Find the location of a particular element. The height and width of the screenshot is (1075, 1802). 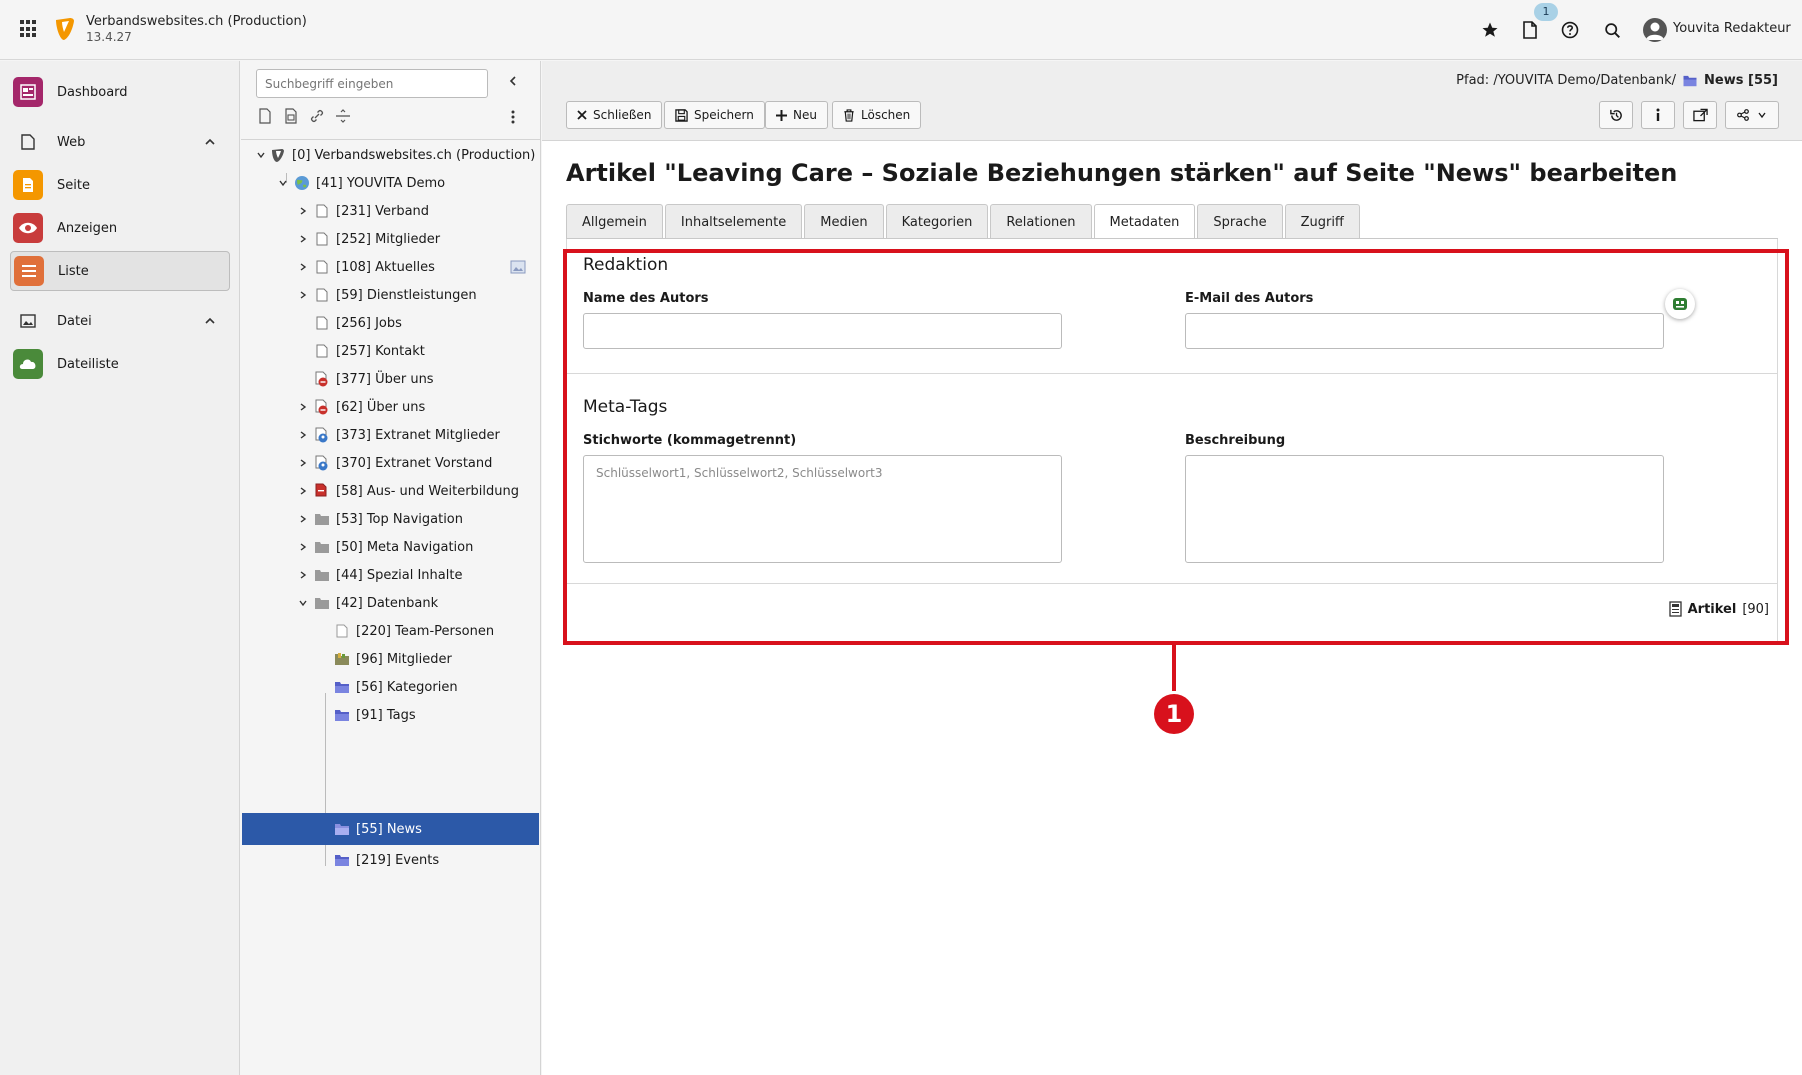

typo3-logo-icon is located at coordinates (65, 29).